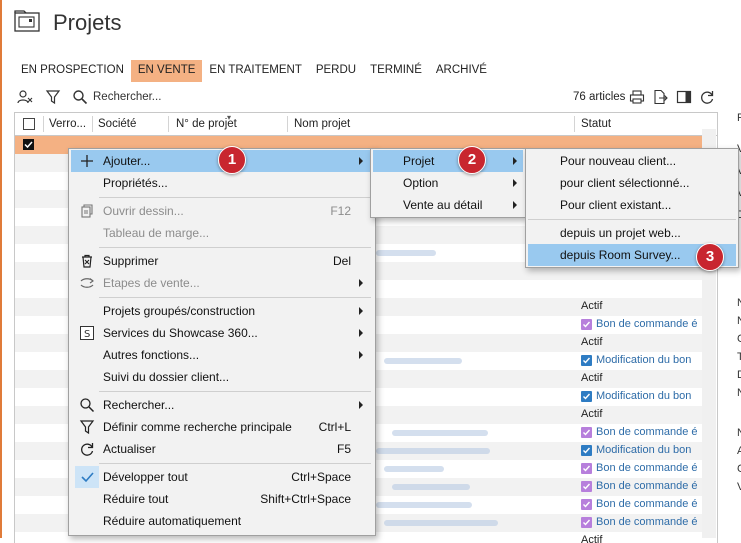 The height and width of the screenshot is (543, 741). Describe the element at coordinates (25, 97) in the screenshot. I see `user-filter-icon` at that location.